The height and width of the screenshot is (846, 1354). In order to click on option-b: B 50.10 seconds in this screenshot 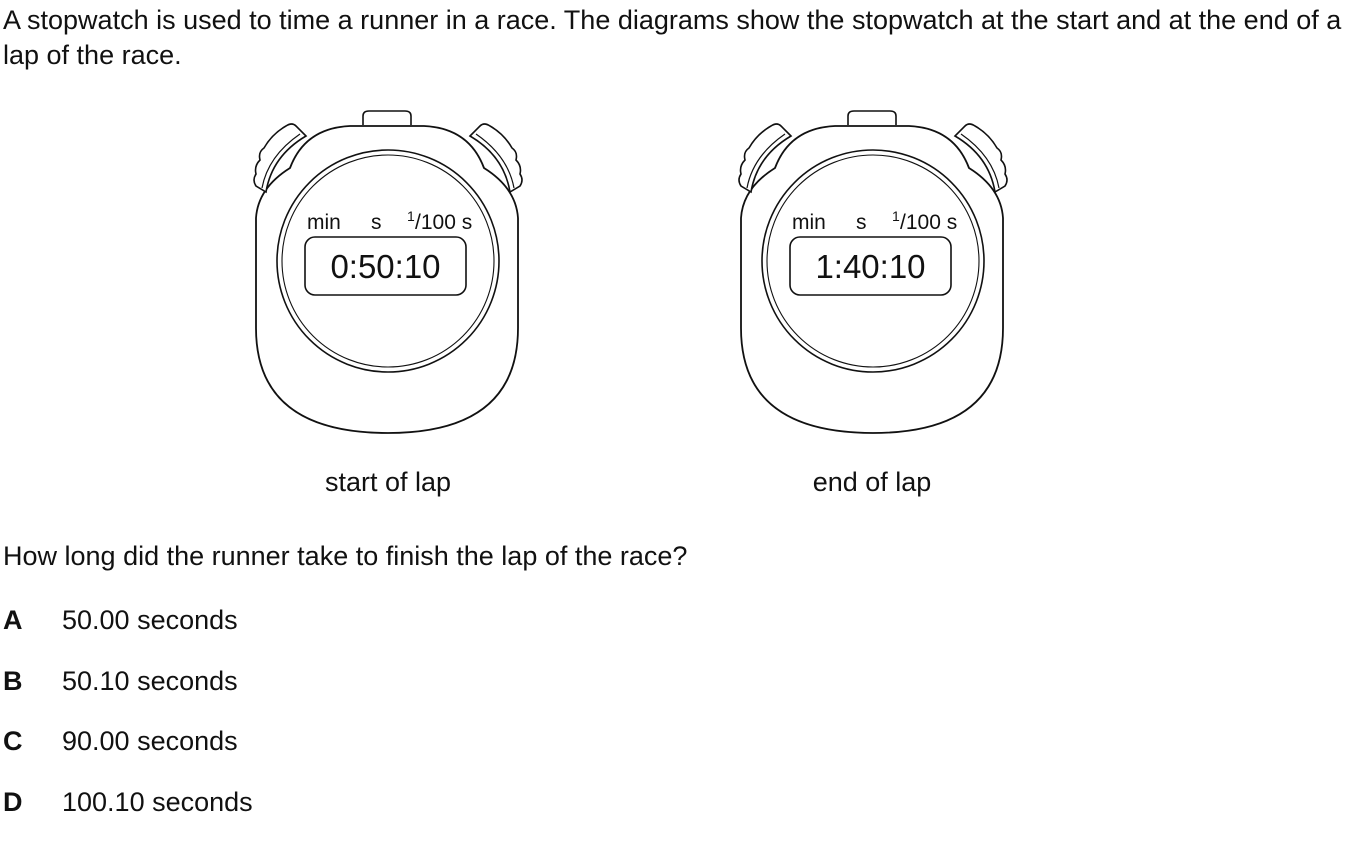, I will do `click(128, 695)`.